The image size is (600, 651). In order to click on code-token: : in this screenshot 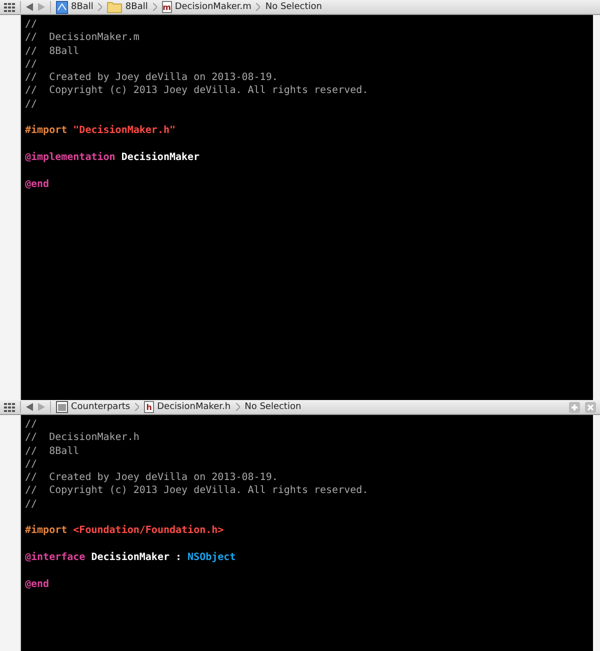, I will do `click(179, 557)`.